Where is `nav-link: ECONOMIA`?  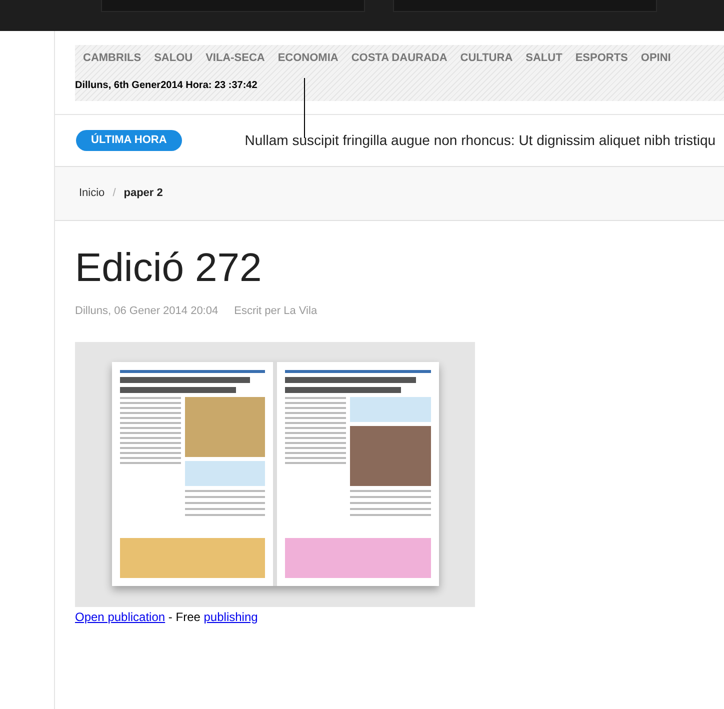
nav-link: ECONOMIA is located at coordinates (308, 58).